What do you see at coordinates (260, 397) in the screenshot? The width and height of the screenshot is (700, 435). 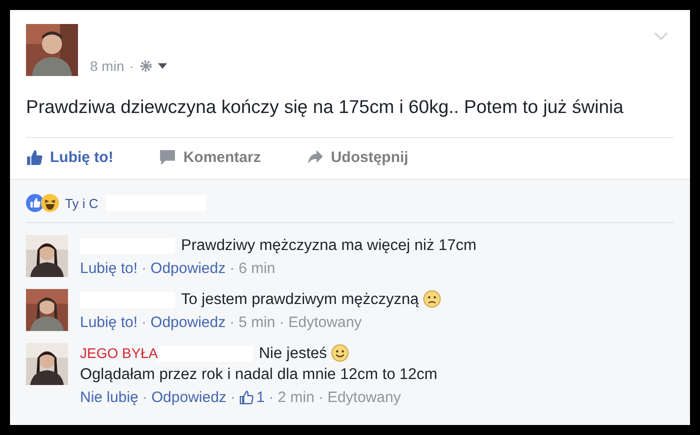 I see `like-number: 1` at bounding box center [260, 397].